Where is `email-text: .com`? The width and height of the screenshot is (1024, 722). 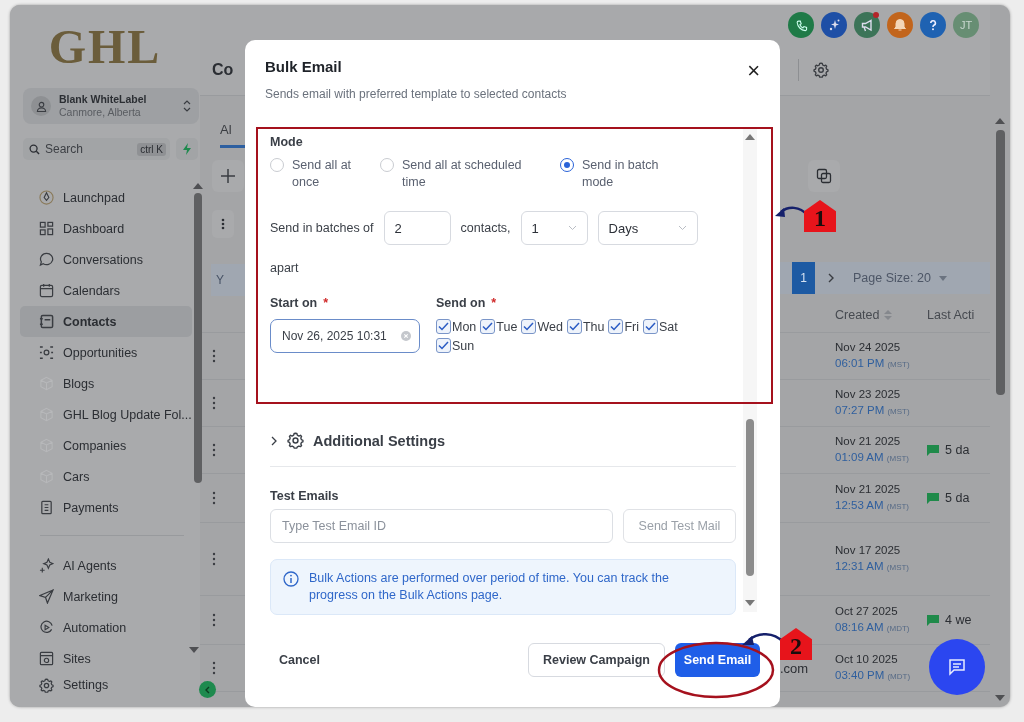 email-text: .com is located at coordinates (794, 668).